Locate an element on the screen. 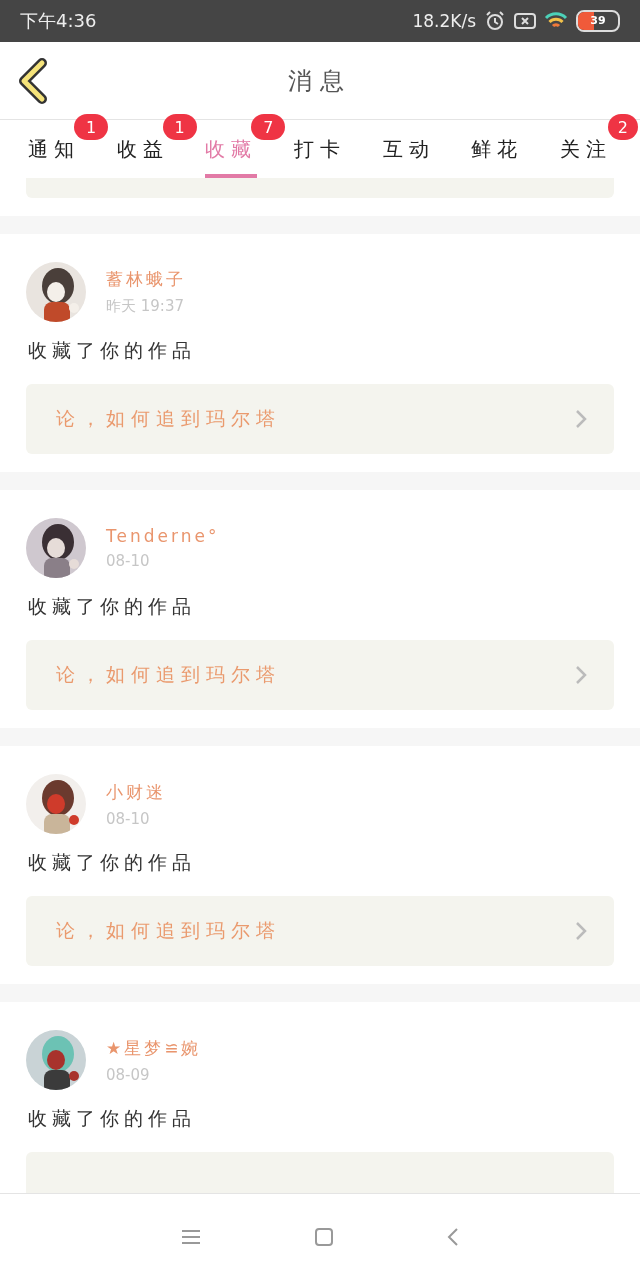 The height and width of the screenshot is (1280, 640). home-button is located at coordinates (324, 1237).